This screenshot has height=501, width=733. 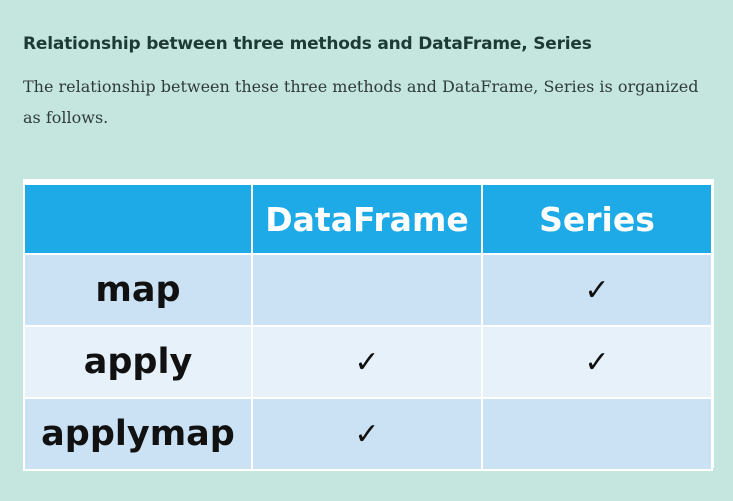 I want to click on method-name-cell: apply, so click(x=138, y=362).